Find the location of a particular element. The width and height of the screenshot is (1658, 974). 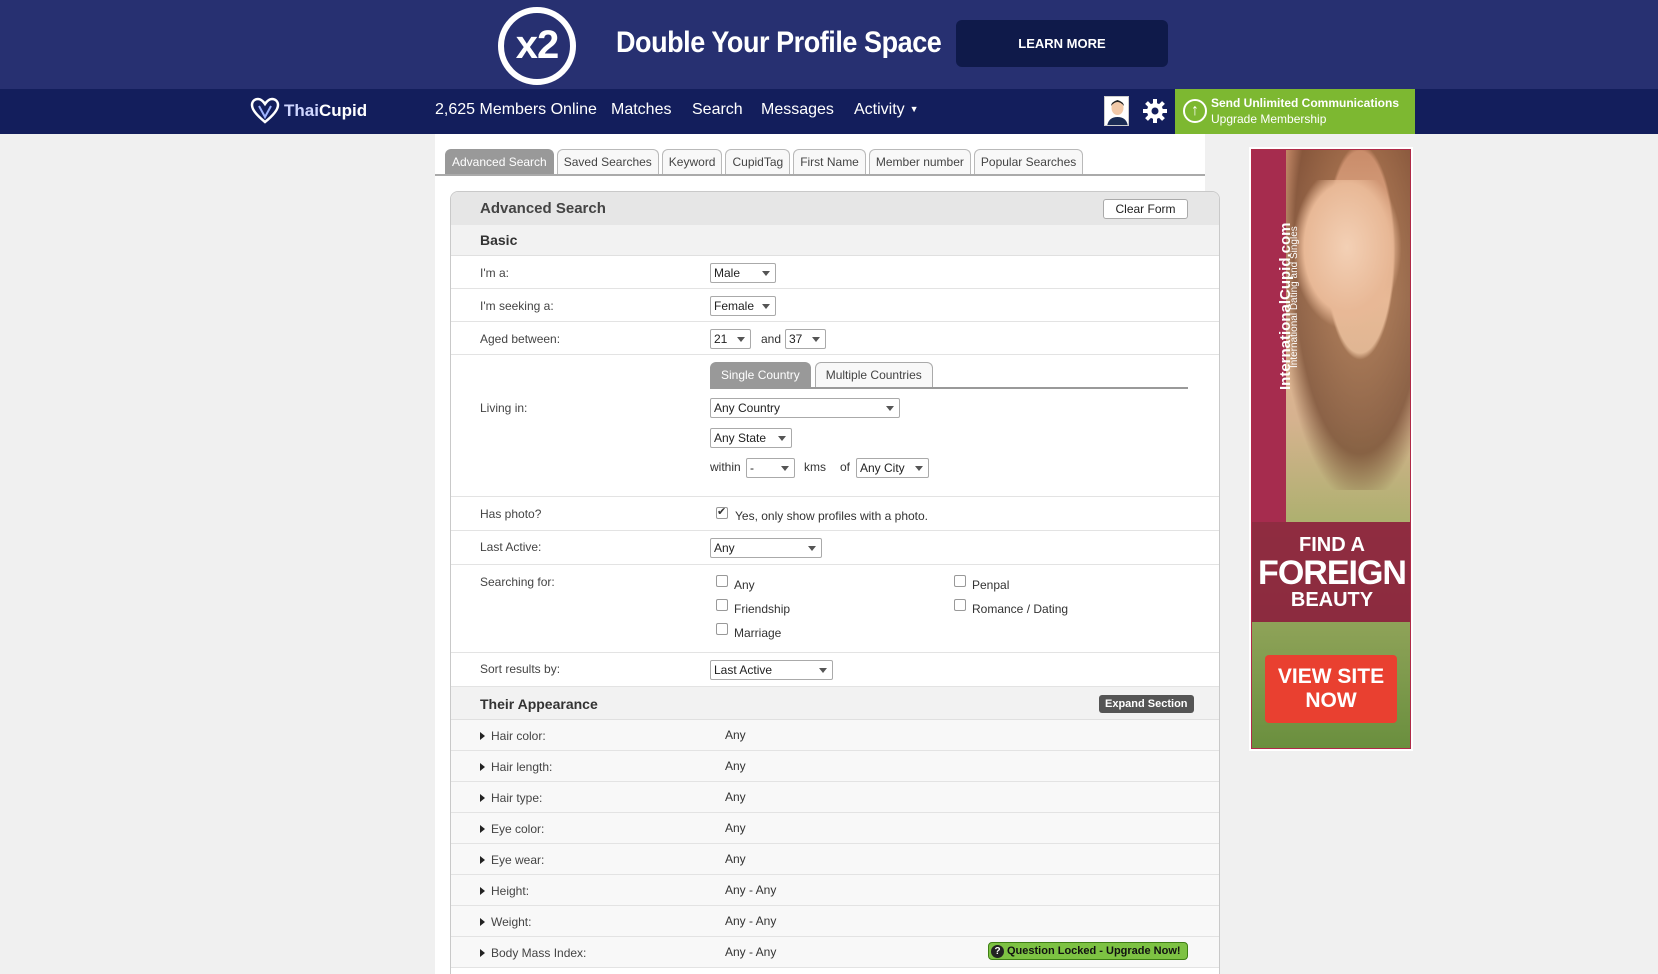

row-hair-length: Hair length: Any is located at coordinates (835, 766).